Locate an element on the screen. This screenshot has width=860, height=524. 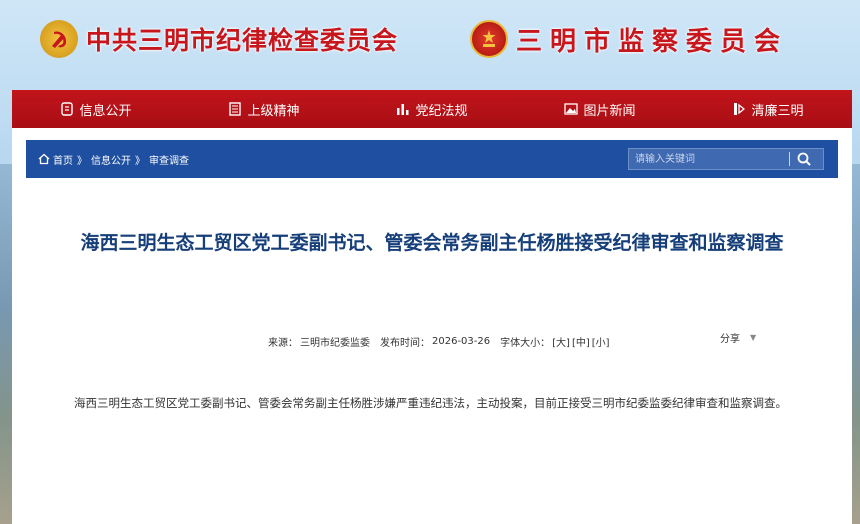
lotus-icon is located at coordinates (739, 109).